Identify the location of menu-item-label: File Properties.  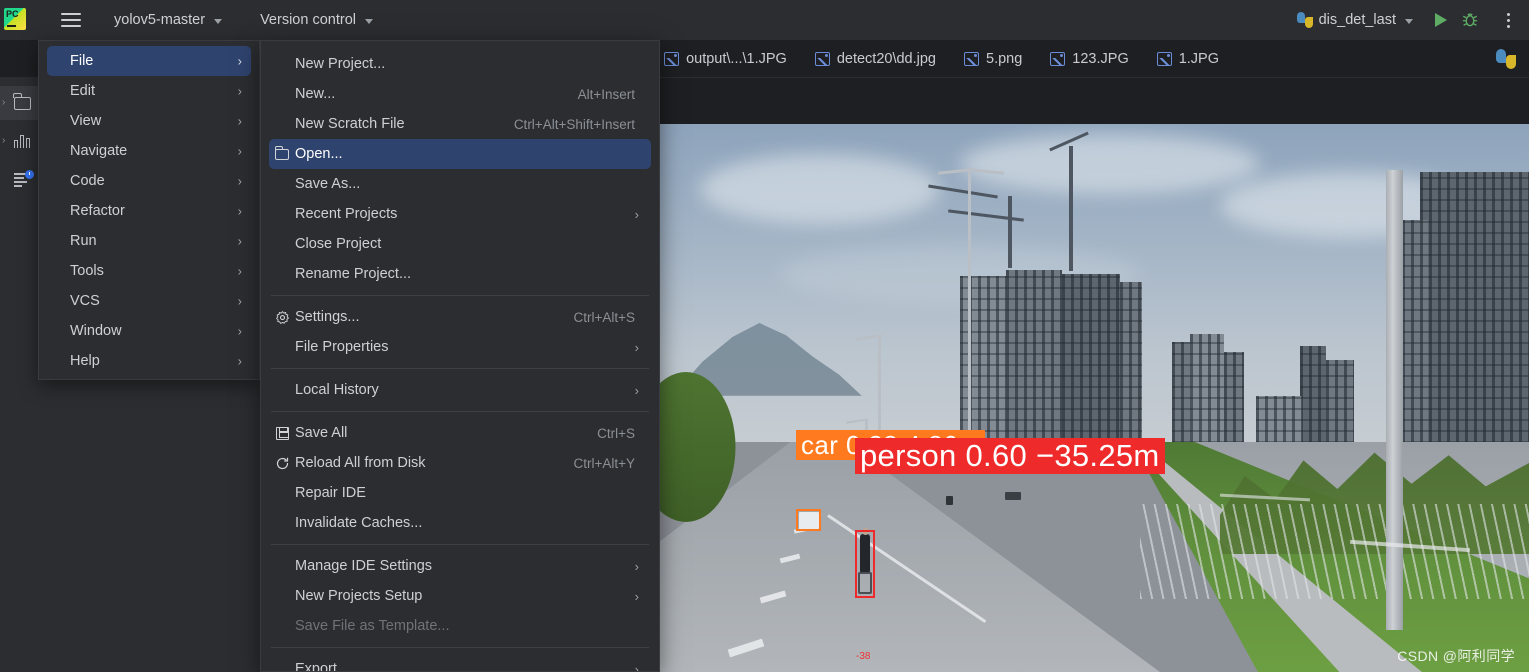
(342, 347).